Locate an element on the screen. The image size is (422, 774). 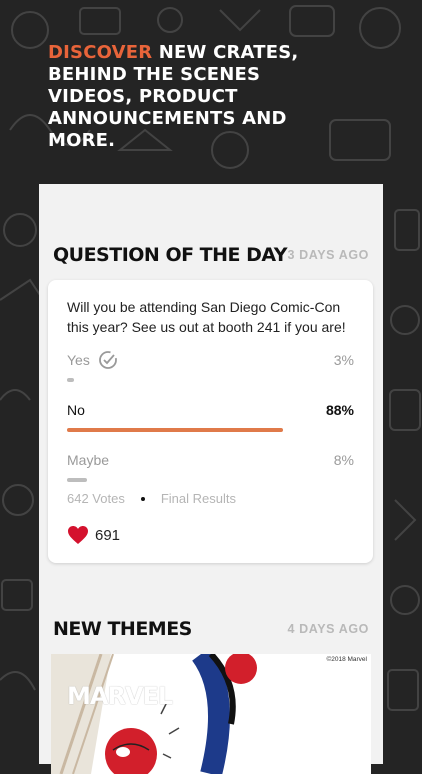
qotd-date: 3 DAYS AGO is located at coordinates (328, 255).